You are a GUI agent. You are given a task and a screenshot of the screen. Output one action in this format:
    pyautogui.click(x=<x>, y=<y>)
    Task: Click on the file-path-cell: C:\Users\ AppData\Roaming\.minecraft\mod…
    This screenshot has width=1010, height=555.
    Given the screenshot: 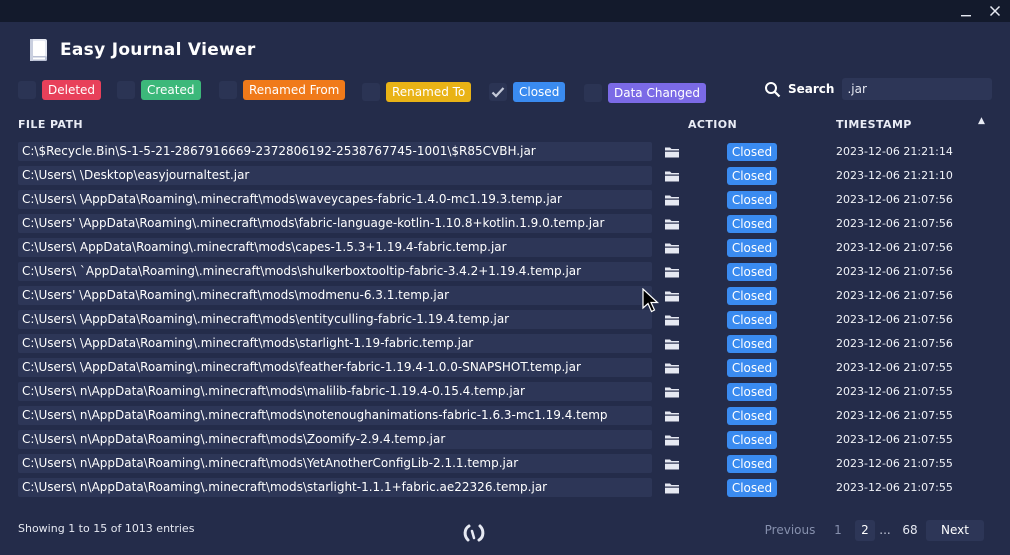 What is the action you would take?
    pyautogui.click(x=335, y=247)
    